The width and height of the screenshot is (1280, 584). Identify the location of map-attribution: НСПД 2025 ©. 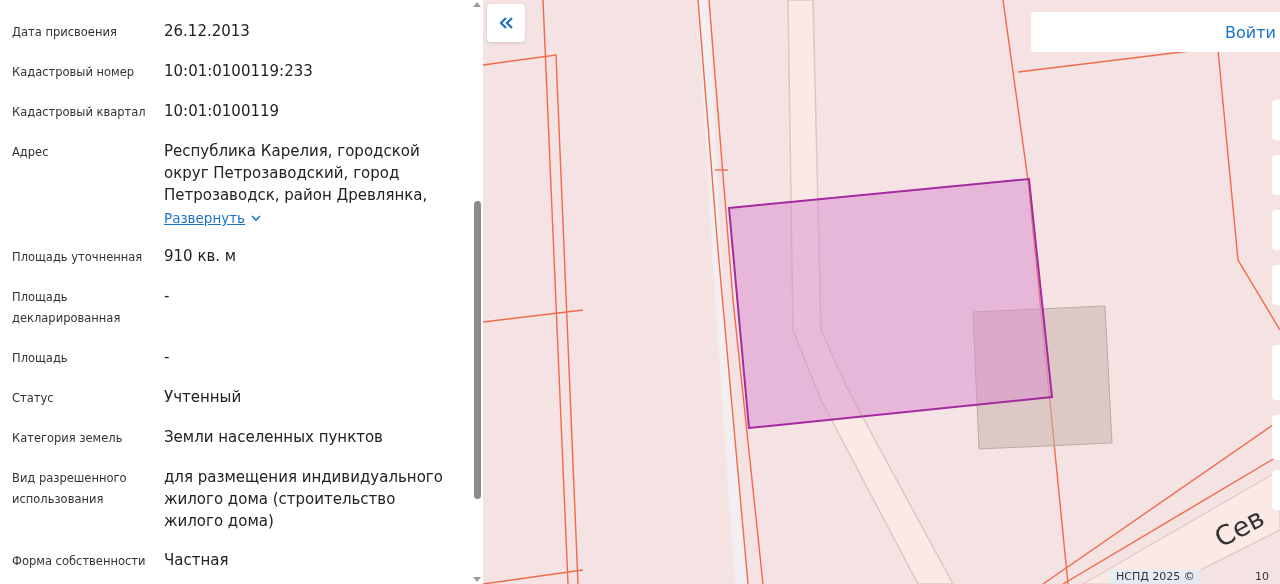
(1155, 577).